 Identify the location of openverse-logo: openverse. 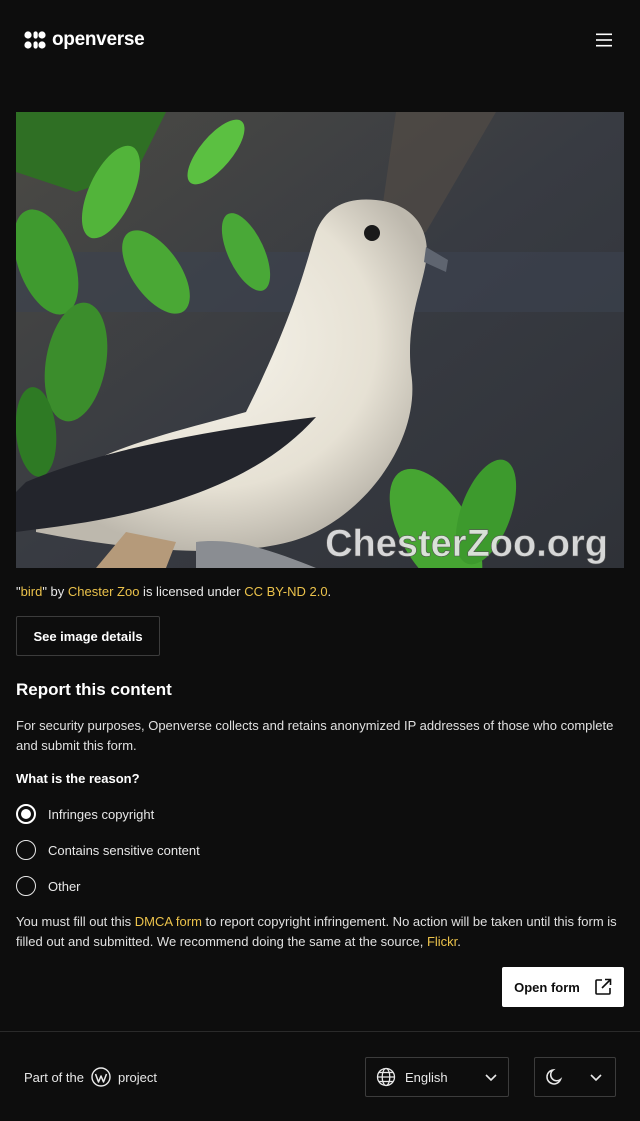
(84, 40).